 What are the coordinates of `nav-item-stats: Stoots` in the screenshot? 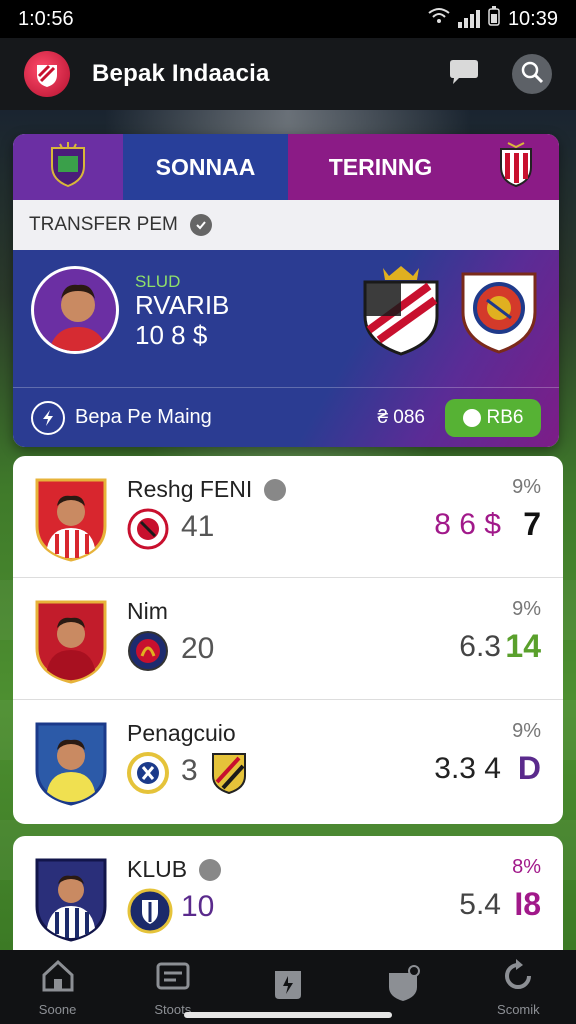 It's located at (173, 987).